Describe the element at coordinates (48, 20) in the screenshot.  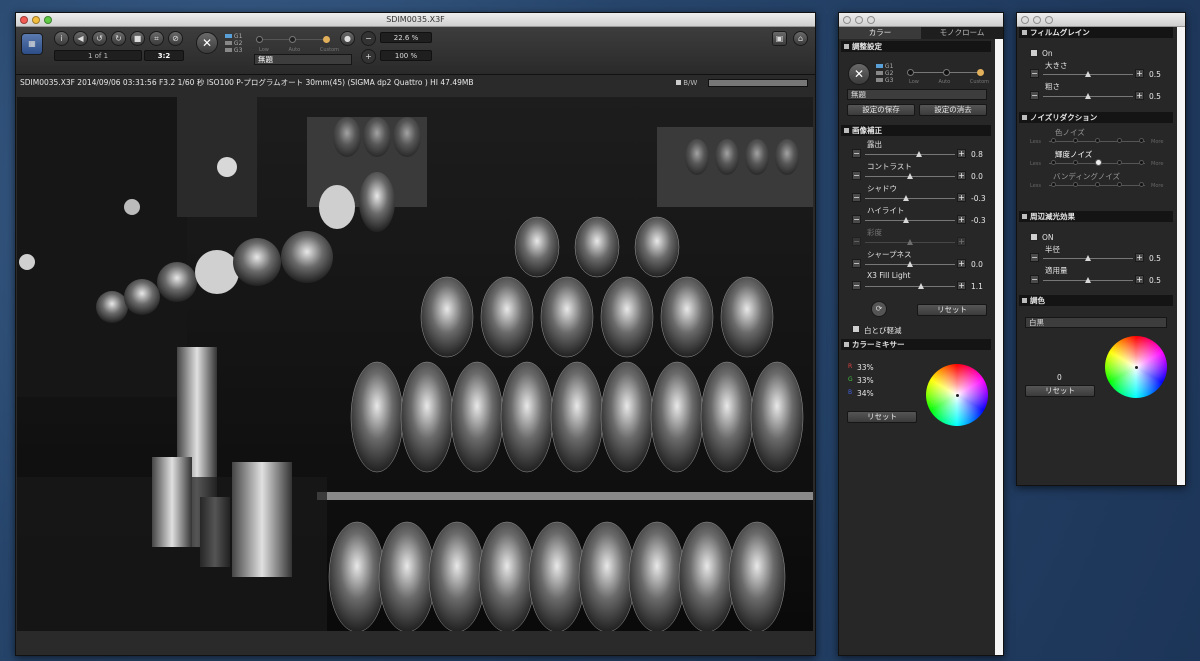
I see `zoom-button` at that location.